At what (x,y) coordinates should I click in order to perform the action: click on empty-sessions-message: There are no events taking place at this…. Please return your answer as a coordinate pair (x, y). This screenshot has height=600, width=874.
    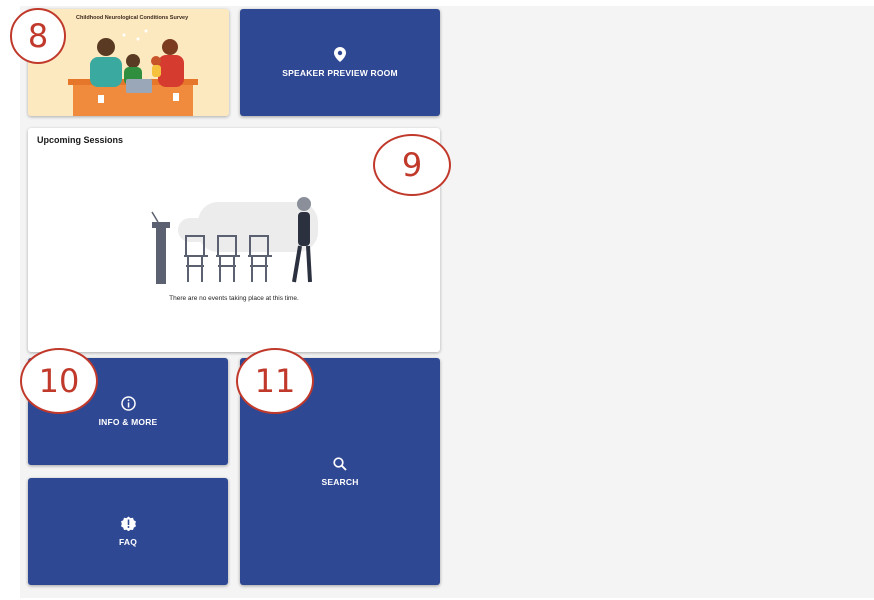
    Looking at the image, I should click on (234, 298).